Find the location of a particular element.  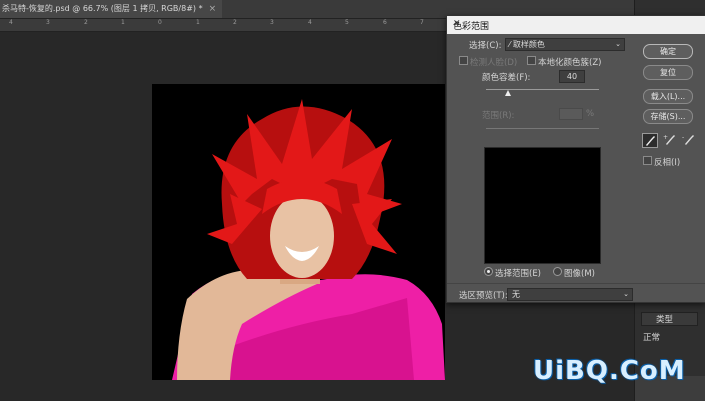

invert-label: 反相(I) is located at coordinates (667, 163).